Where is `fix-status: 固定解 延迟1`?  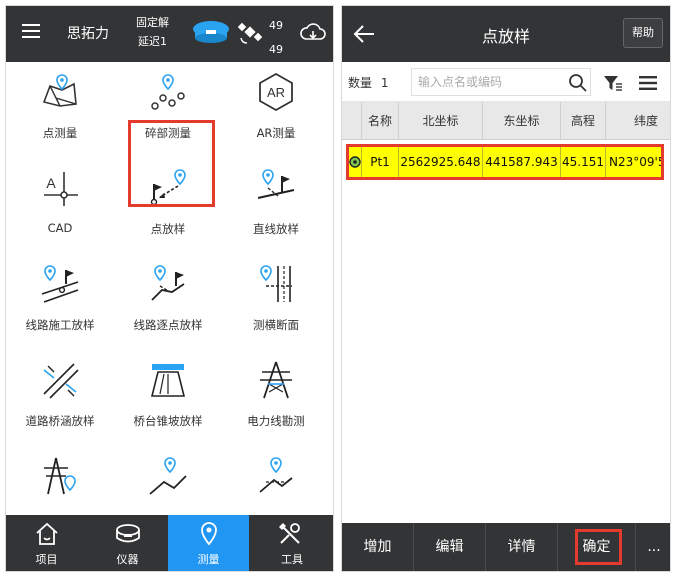
fix-status: 固定解 延迟1 is located at coordinates (152, 32).